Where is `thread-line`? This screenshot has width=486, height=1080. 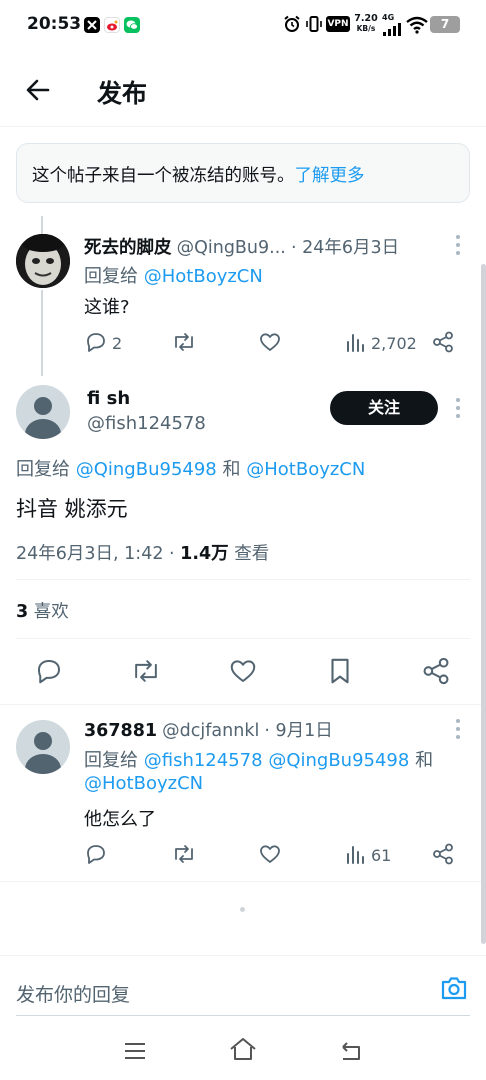
thread-line is located at coordinates (42, 333).